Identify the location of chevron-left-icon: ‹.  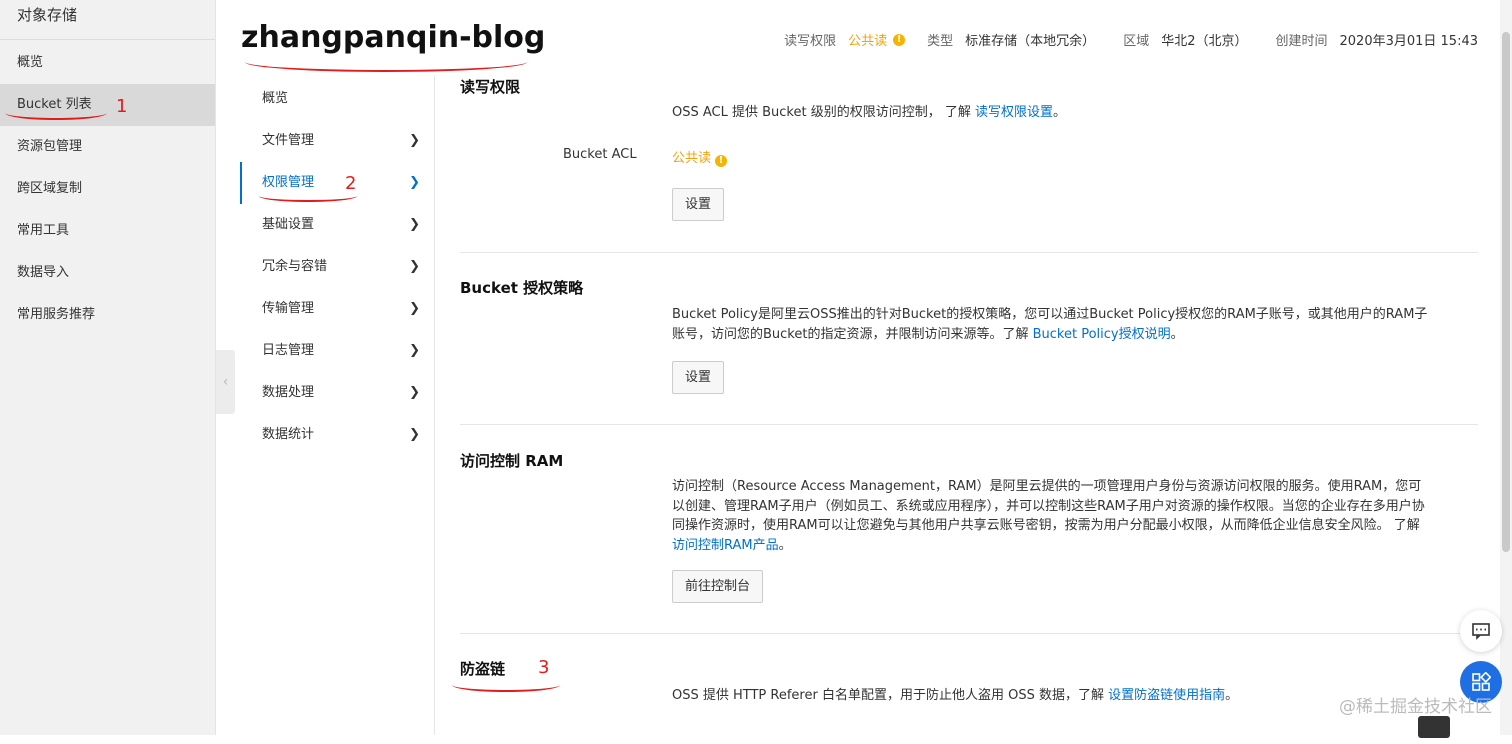
(225, 382).